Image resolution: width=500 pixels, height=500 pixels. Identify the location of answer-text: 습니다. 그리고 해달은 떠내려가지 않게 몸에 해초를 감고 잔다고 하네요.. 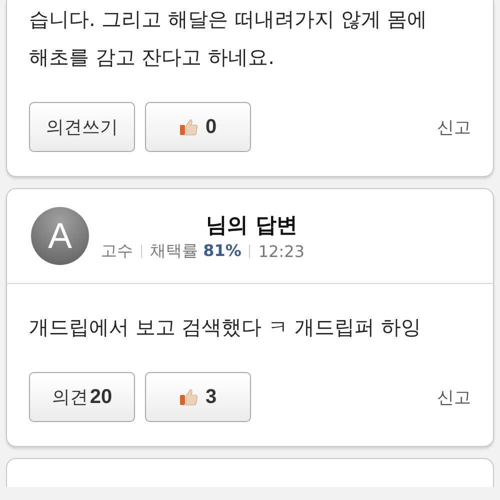
(228, 38).